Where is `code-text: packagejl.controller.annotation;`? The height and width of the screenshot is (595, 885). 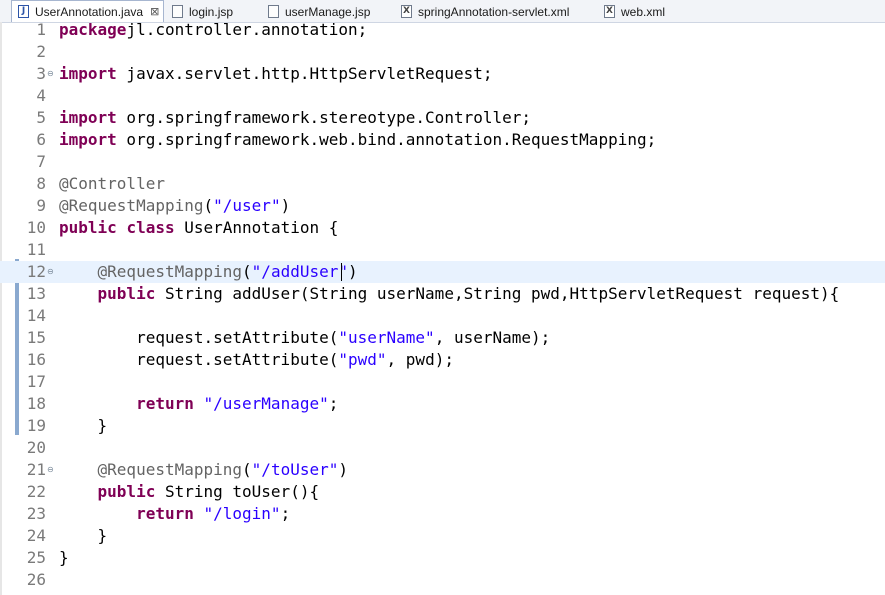 code-text: packagejl.controller.annotation; is located at coordinates (213, 31).